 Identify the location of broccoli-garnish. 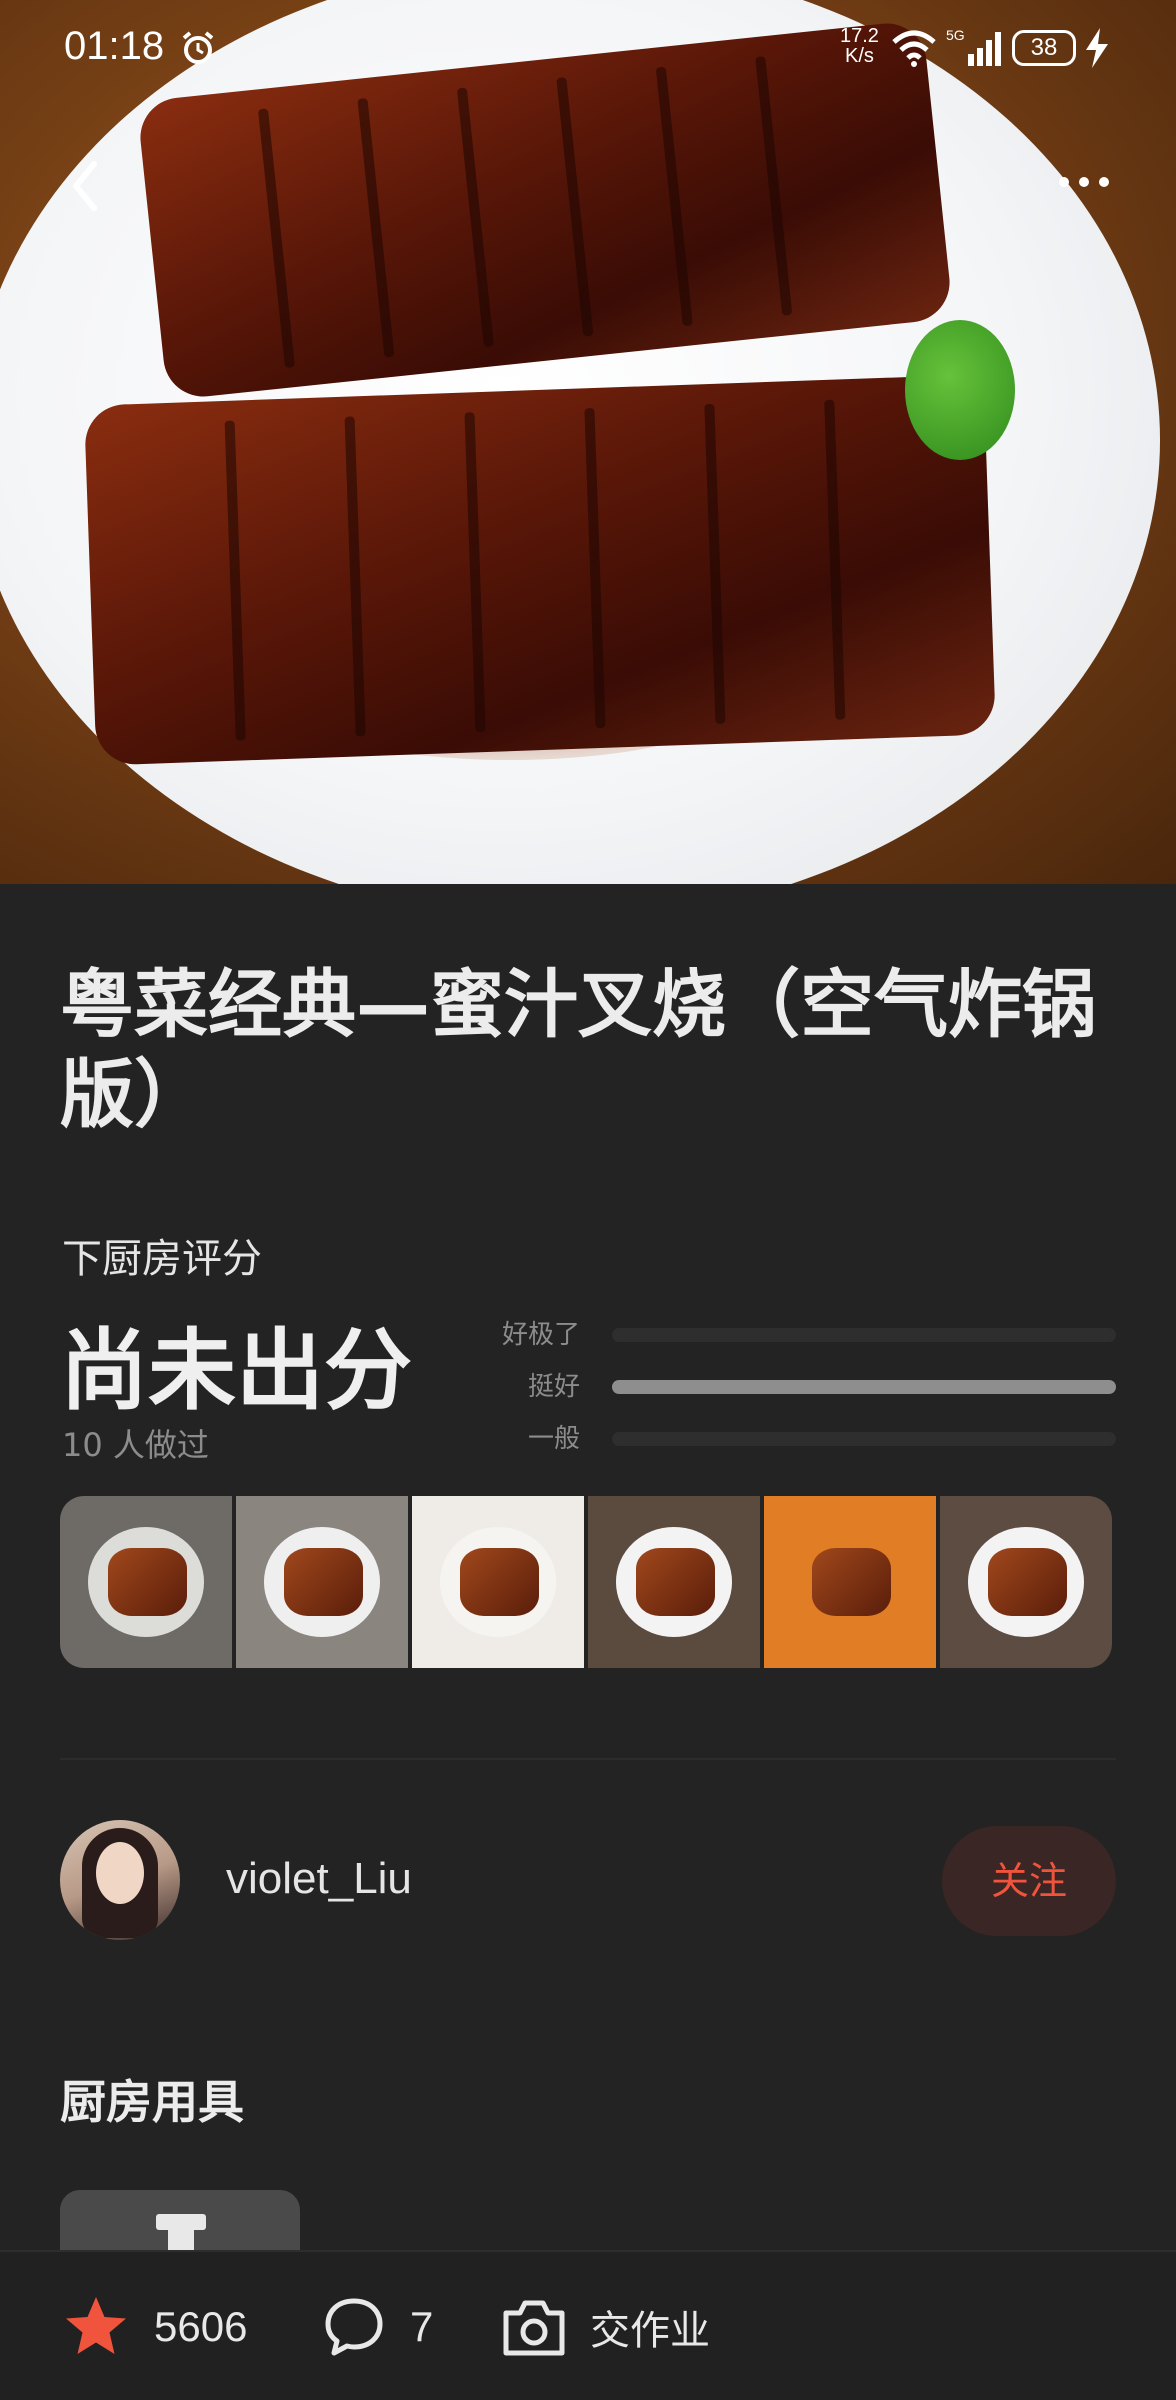
(960, 390).